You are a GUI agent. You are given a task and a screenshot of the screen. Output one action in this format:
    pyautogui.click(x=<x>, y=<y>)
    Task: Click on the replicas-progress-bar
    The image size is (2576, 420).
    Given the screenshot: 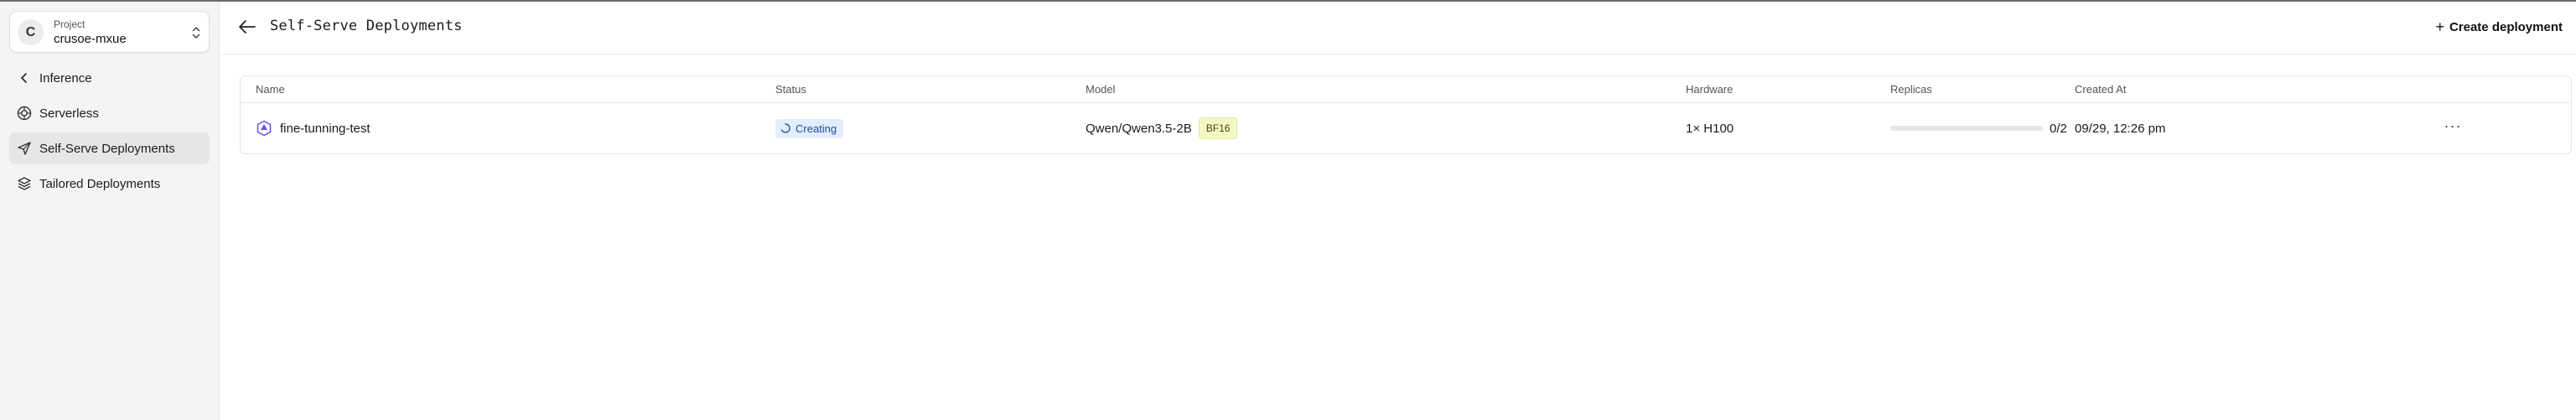 What is the action you would take?
    pyautogui.click(x=1967, y=128)
    